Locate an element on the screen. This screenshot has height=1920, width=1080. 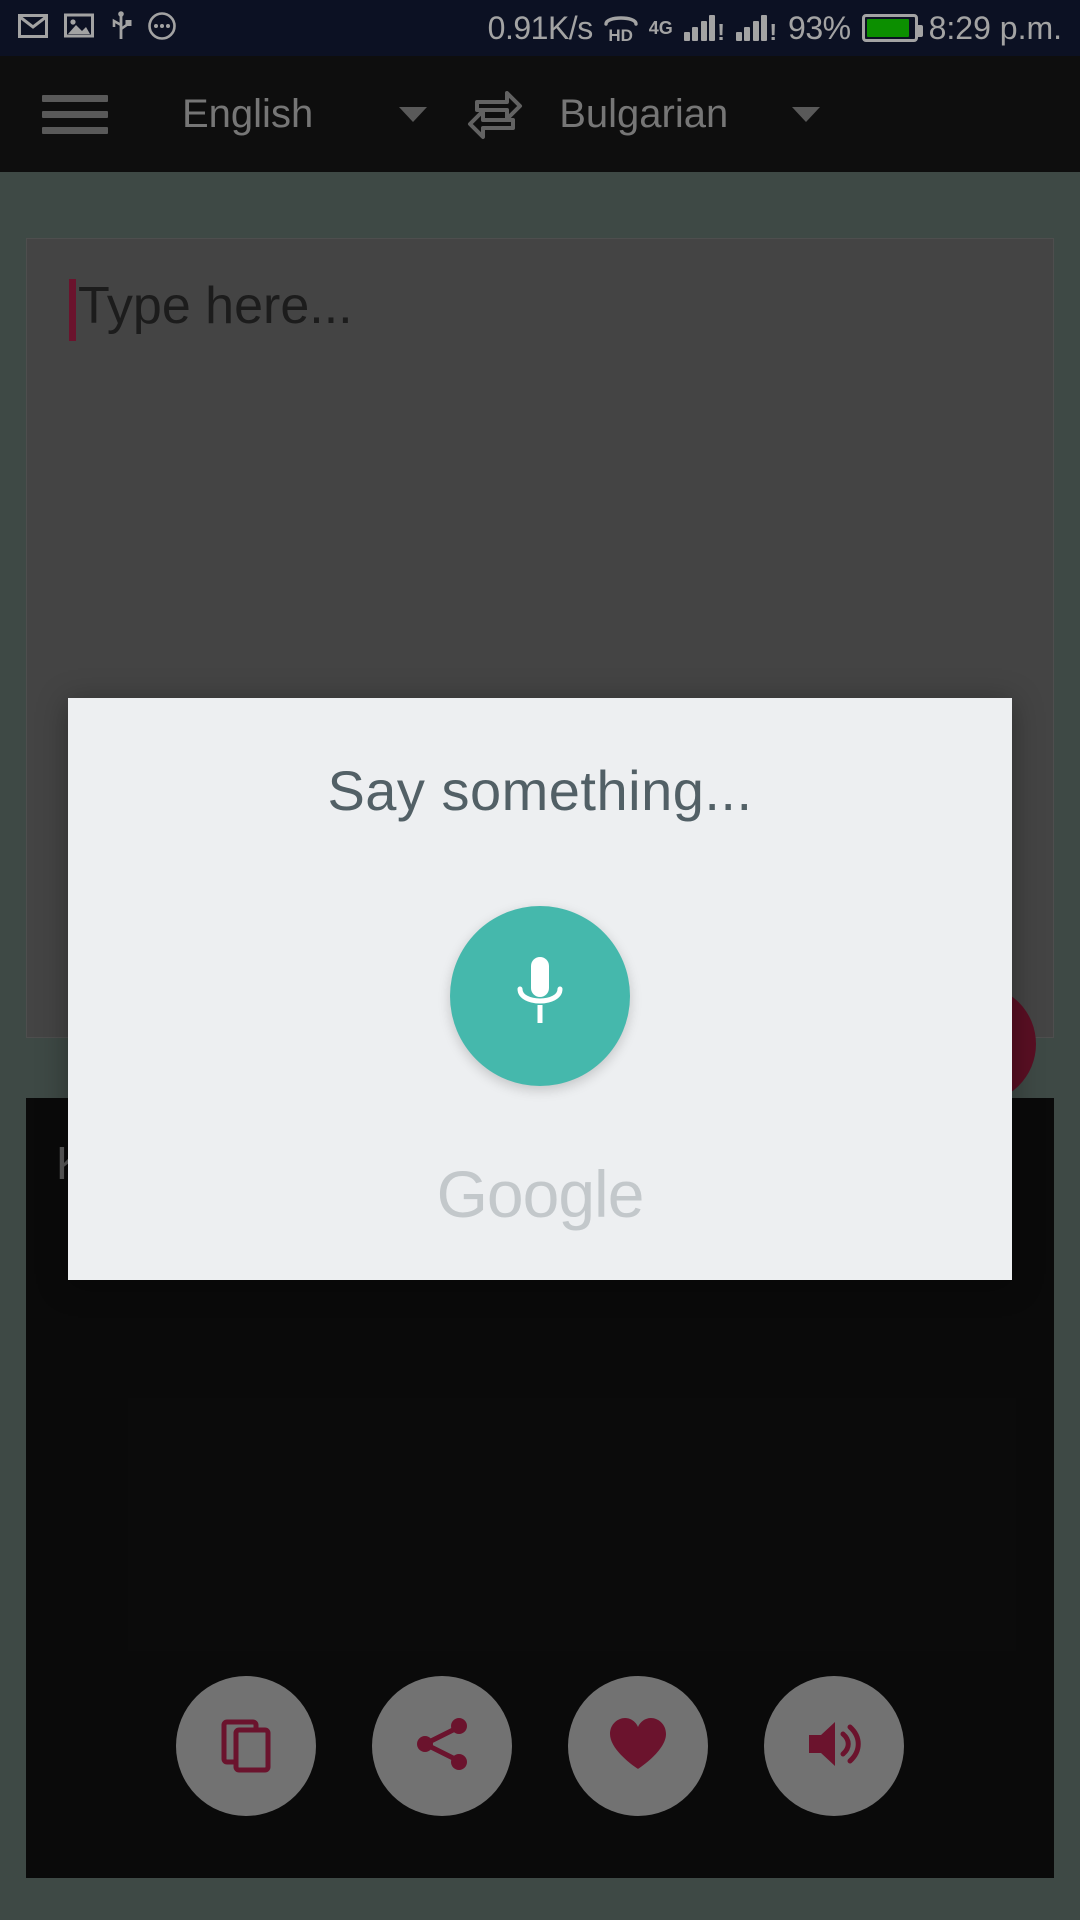
hd-call-icon: HD is located at coordinates (620, 29).